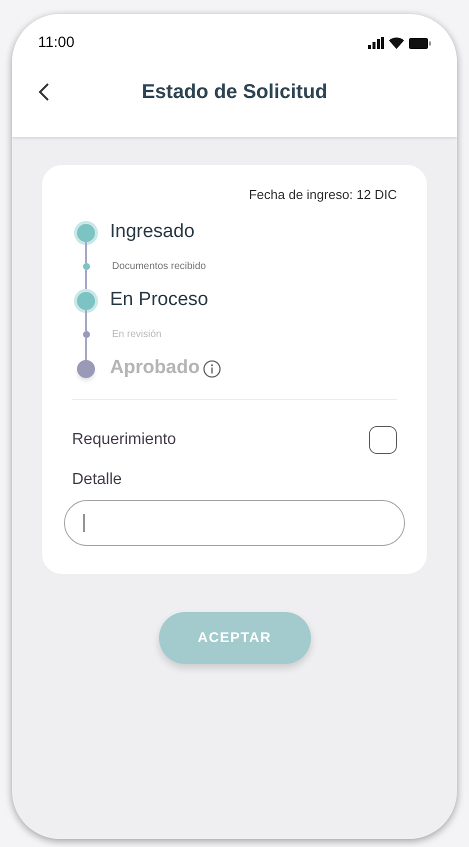 Image resolution: width=469 pixels, height=847 pixels. Describe the element at coordinates (396, 43) in the screenshot. I see `wifi-icon` at that location.